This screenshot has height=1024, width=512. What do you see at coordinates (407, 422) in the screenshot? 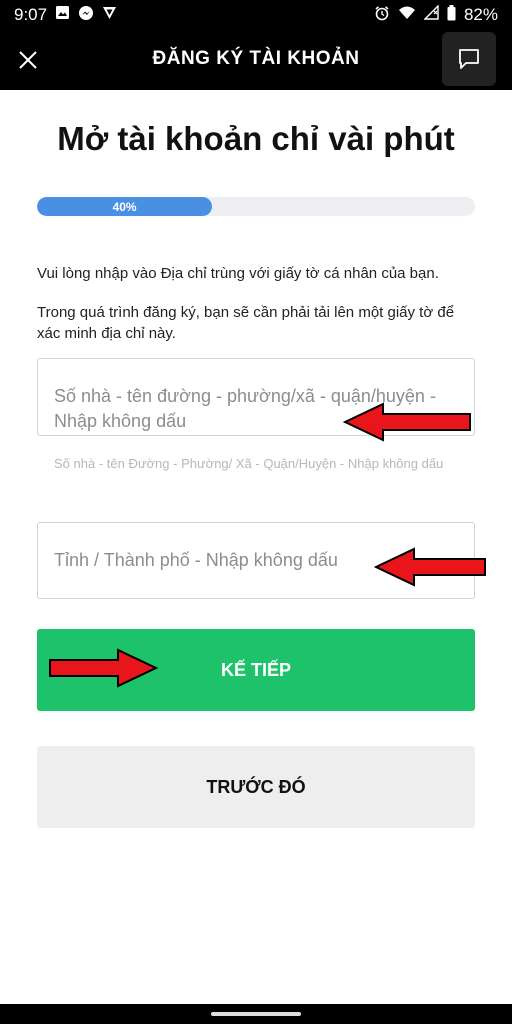
I see `annotation-arrow-left-icon` at bounding box center [407, 422].